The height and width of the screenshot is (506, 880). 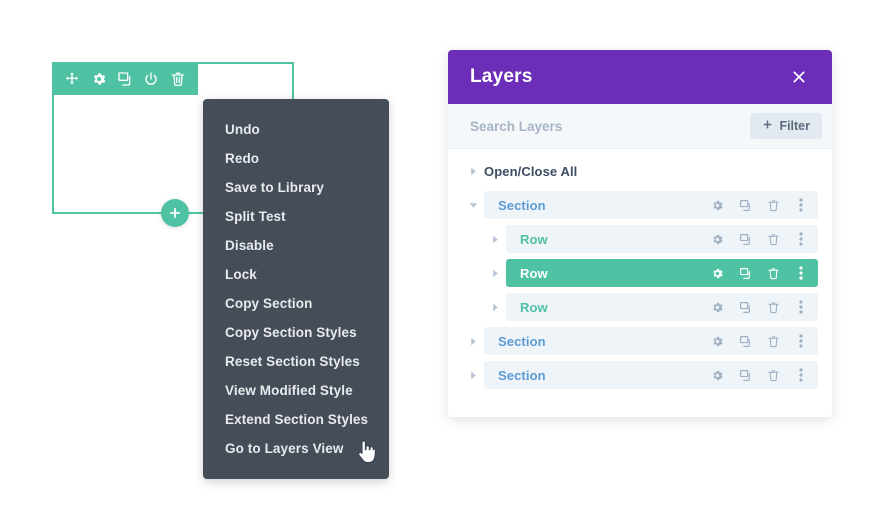 What do you see at coordinates (296, 332) in the screenshot?
I see `menu-item-copy-section-styles: Copy Section Styles` at bounding box center [296, 332].